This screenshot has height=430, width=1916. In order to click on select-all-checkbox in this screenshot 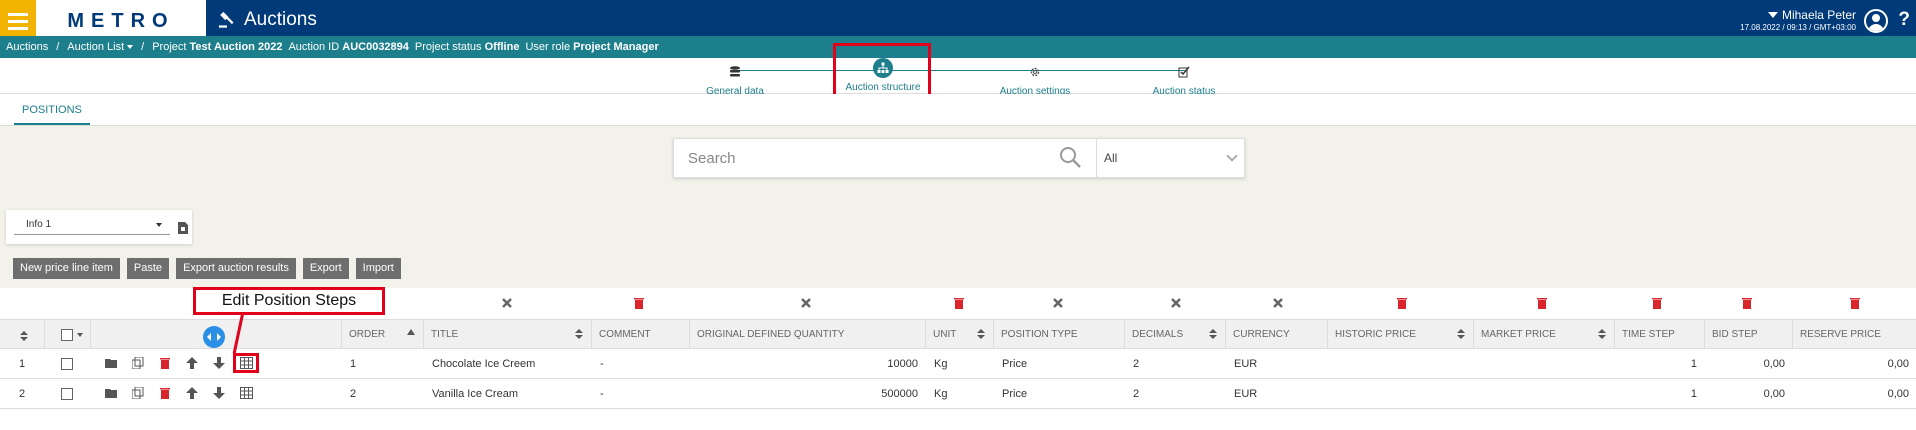, I will do `click(67, 335)`.